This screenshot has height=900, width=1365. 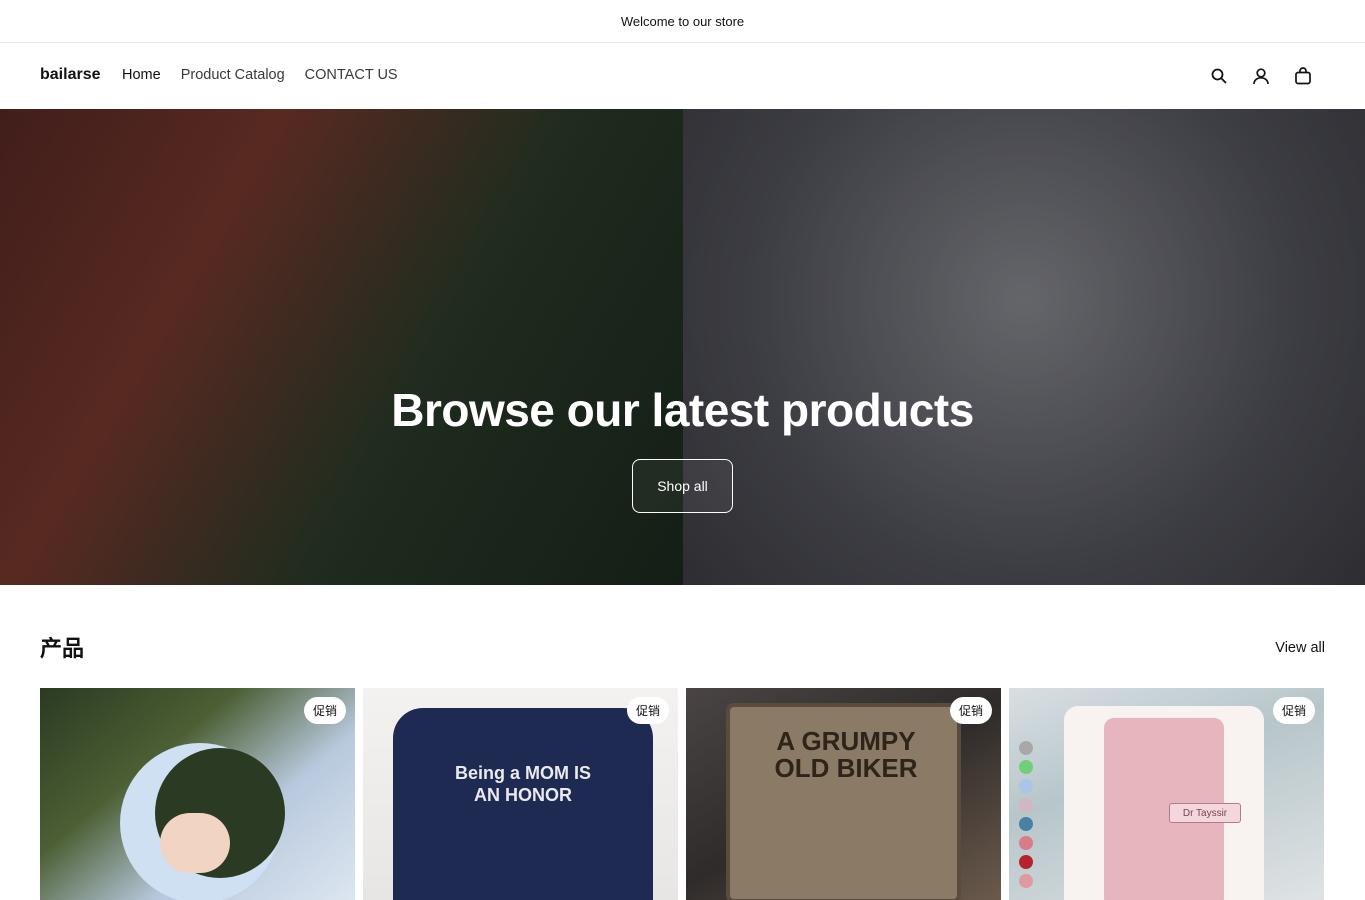 I want to click on product-card: A GRUMPY OLD BIKER 促销, so click(x=843, y=794).